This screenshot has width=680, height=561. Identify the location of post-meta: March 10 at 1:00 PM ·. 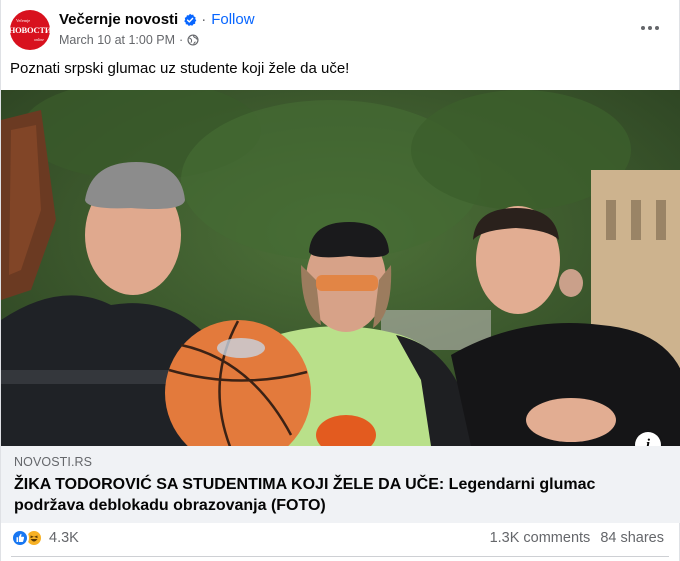
(129, 40).